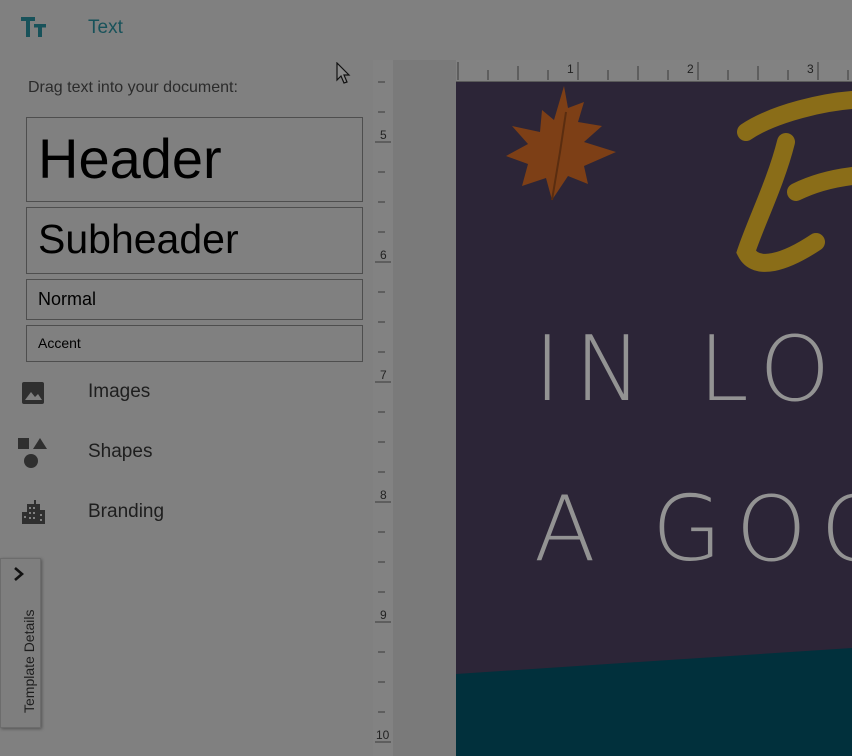 This screenshot has height=756, width=852. What do you see at coordinates (33, 393) in the screenshot?
I see `image-icon` at bounding box center [33, 393].